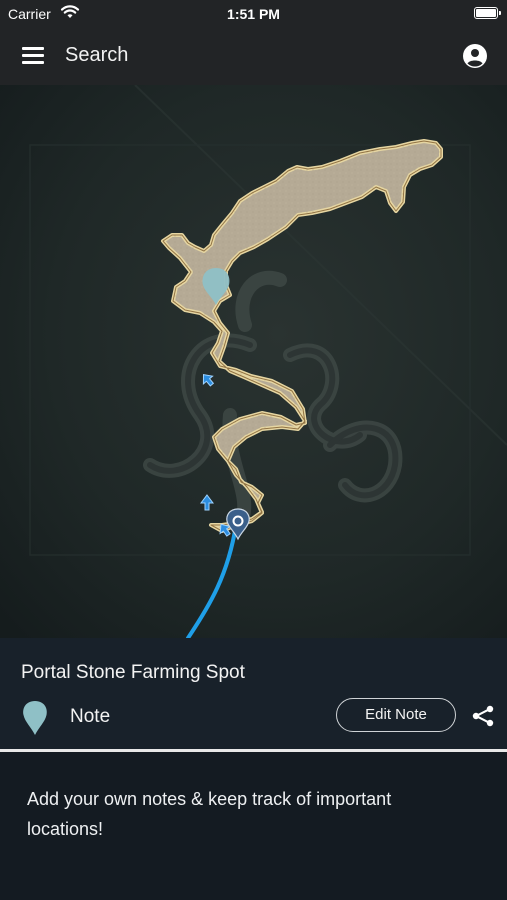 This screenshot has height=900, width=507. Describe the element at coordinates (90, 716) in the screenshot. I see `category-label: Note` at that location.